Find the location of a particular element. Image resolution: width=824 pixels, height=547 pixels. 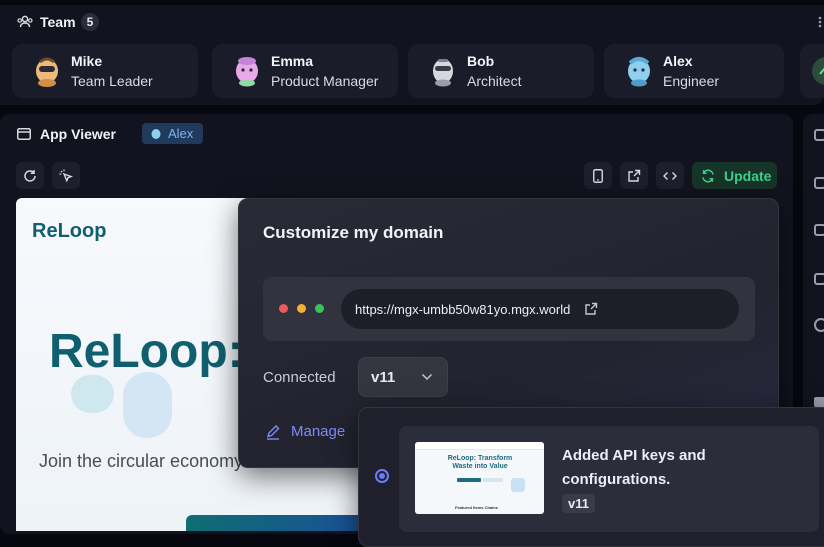

member-name: Emma is located at coordinates (292, 61).